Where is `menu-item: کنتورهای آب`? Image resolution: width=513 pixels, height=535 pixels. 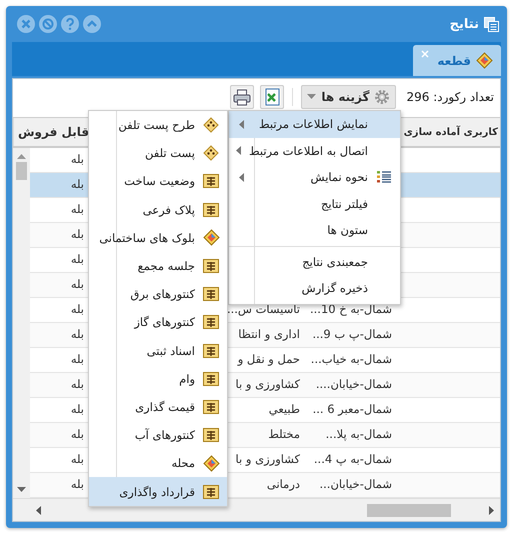 menu-item: کنتورهای آب is located at coordinates (158, 435).